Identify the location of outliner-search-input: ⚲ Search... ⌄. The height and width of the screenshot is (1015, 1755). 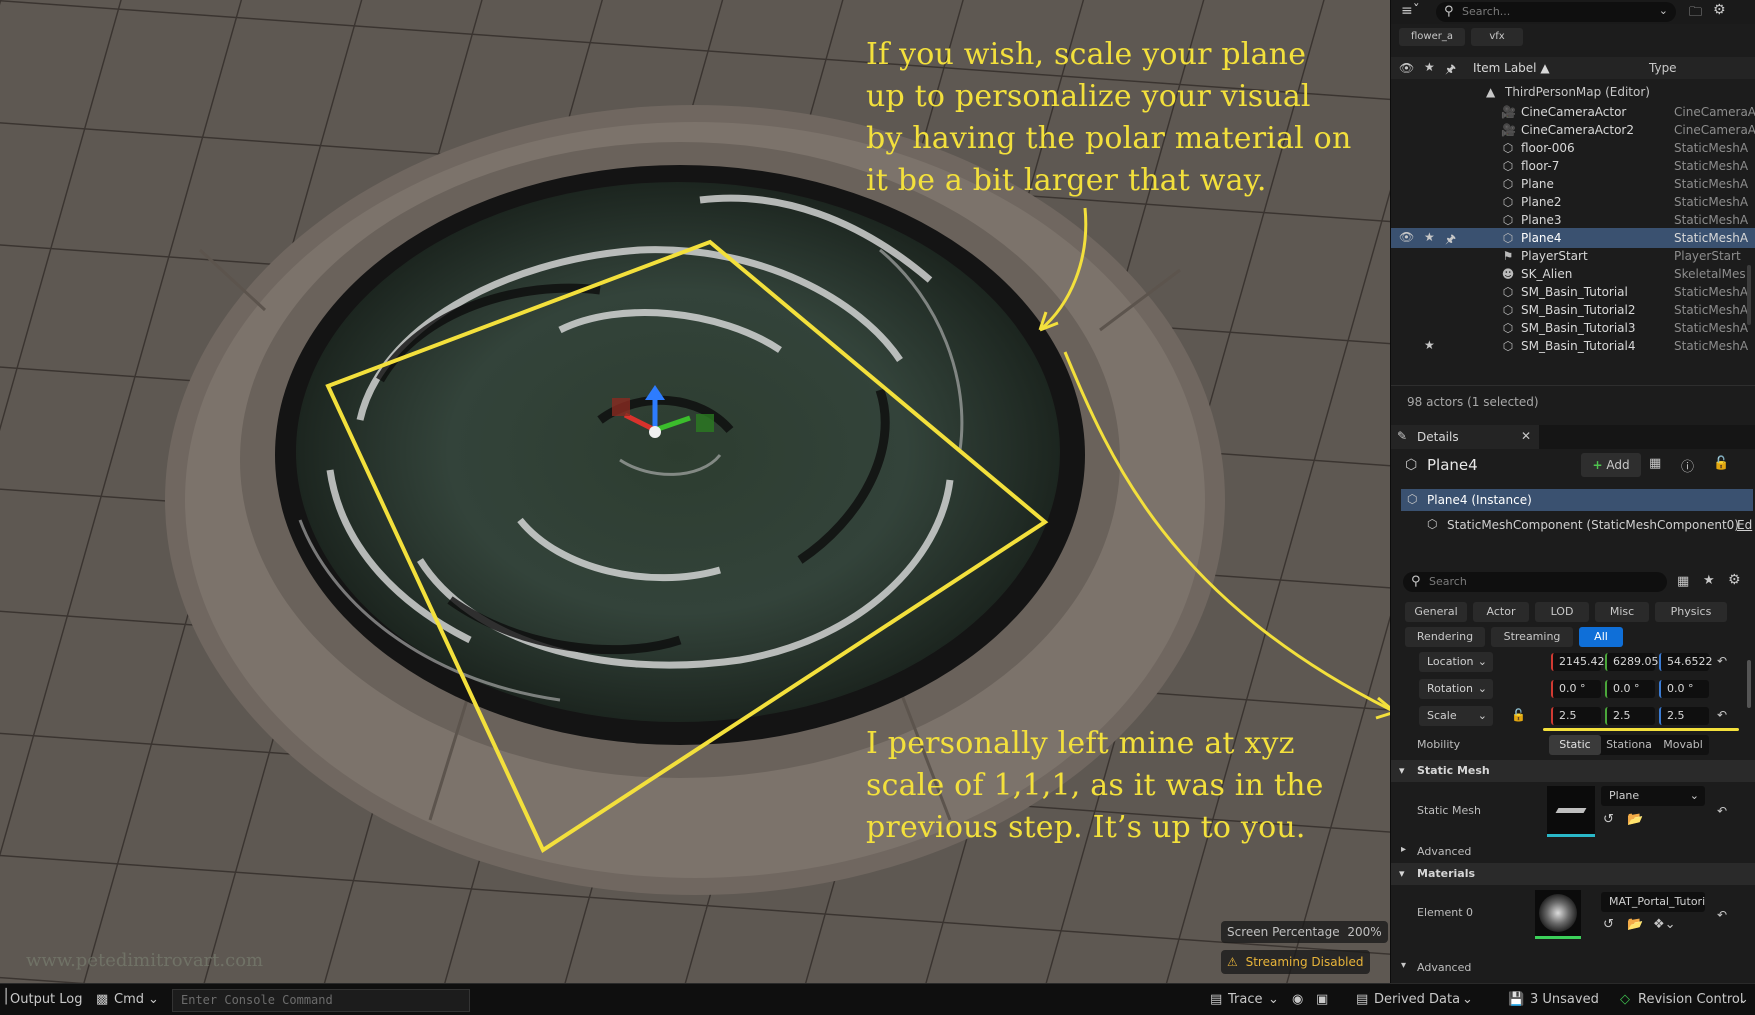
(1556, 12).